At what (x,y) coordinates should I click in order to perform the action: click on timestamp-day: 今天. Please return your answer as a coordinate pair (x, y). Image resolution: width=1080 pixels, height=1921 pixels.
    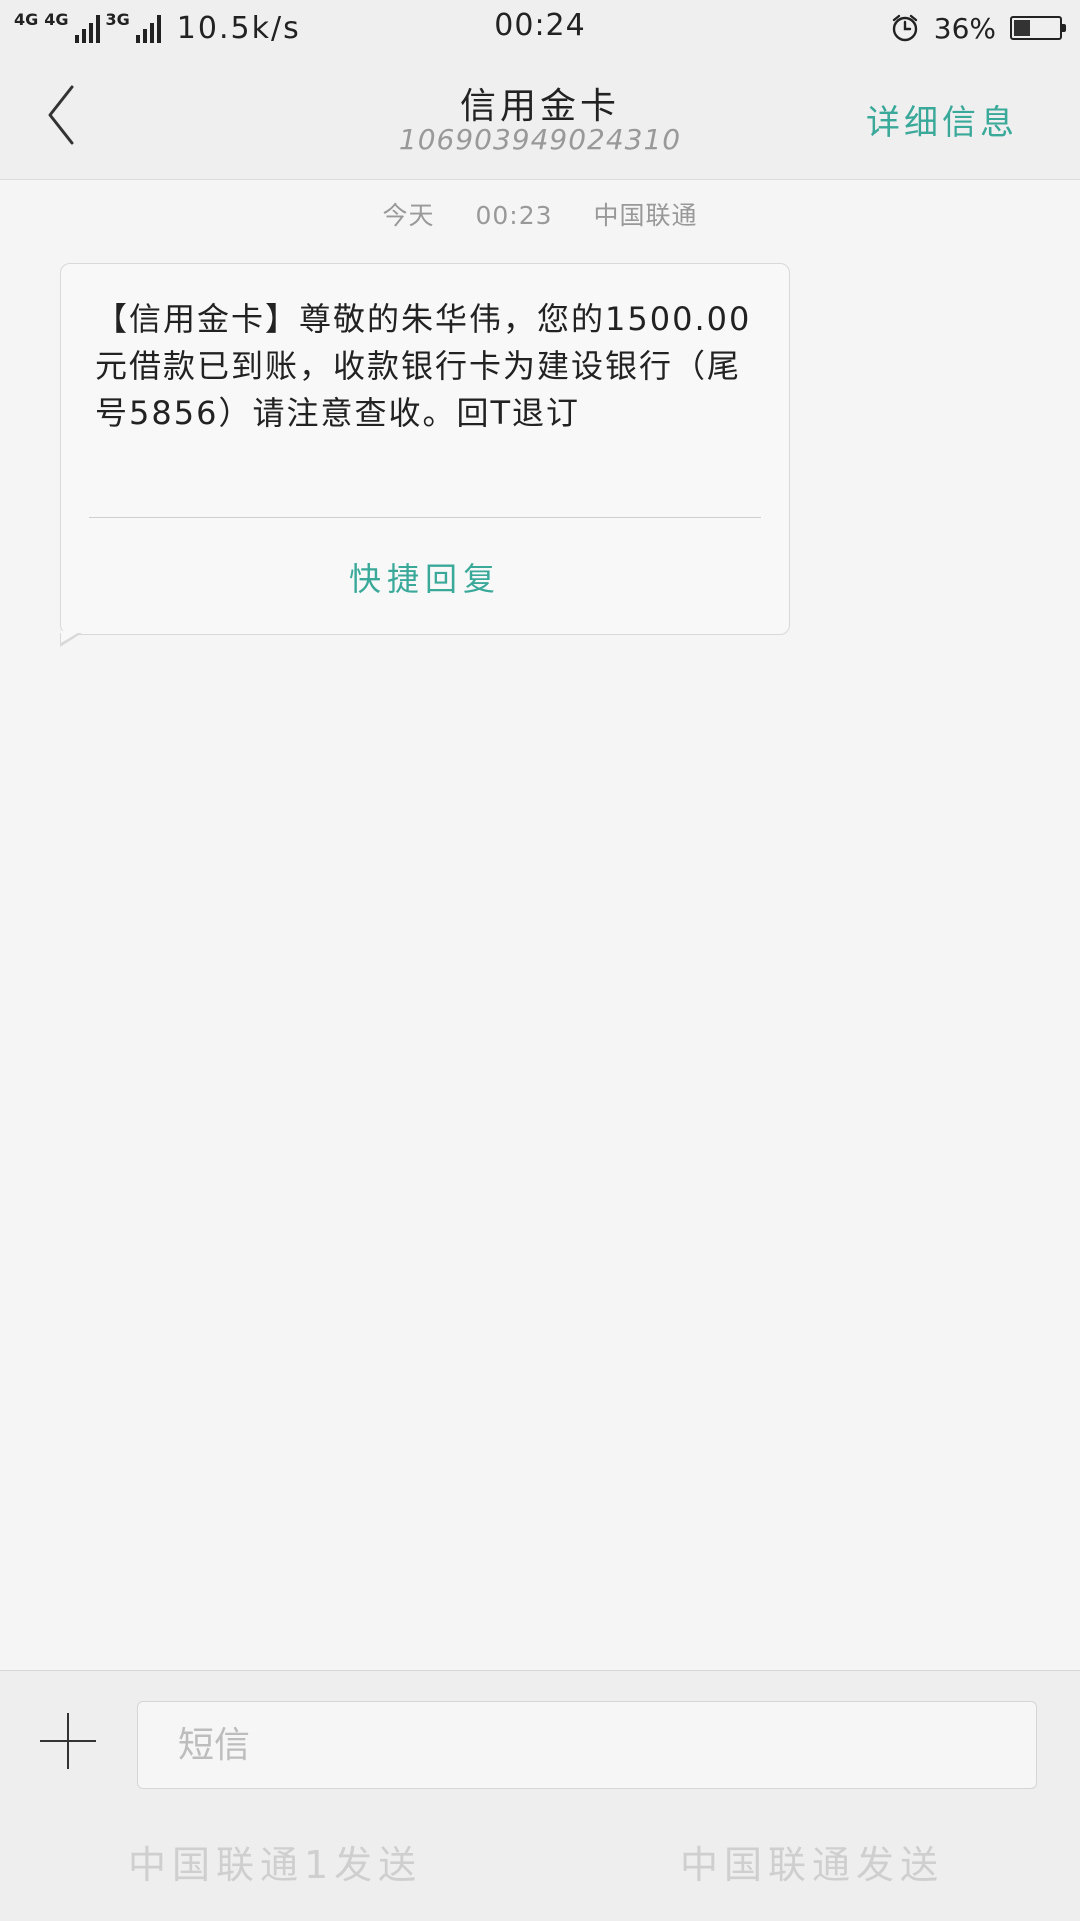
    Looking at the image, I should click on (408, 215).